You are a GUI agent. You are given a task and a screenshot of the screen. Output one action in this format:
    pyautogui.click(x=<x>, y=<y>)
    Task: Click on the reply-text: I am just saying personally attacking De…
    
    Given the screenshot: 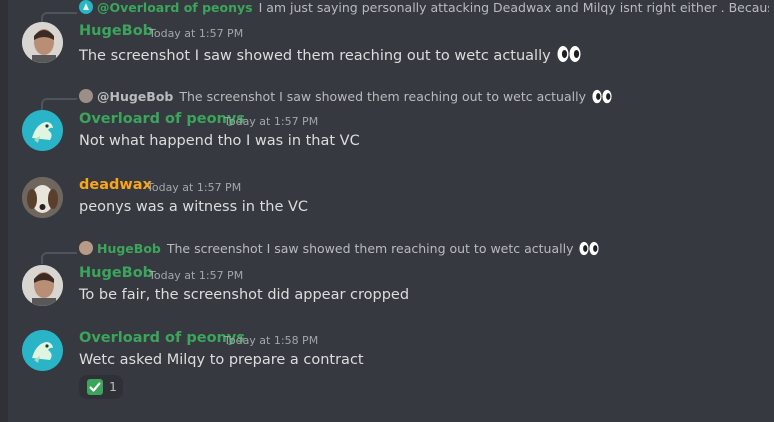 What is the action you would take?
    pyautogui.click(x=513, y=7)
    